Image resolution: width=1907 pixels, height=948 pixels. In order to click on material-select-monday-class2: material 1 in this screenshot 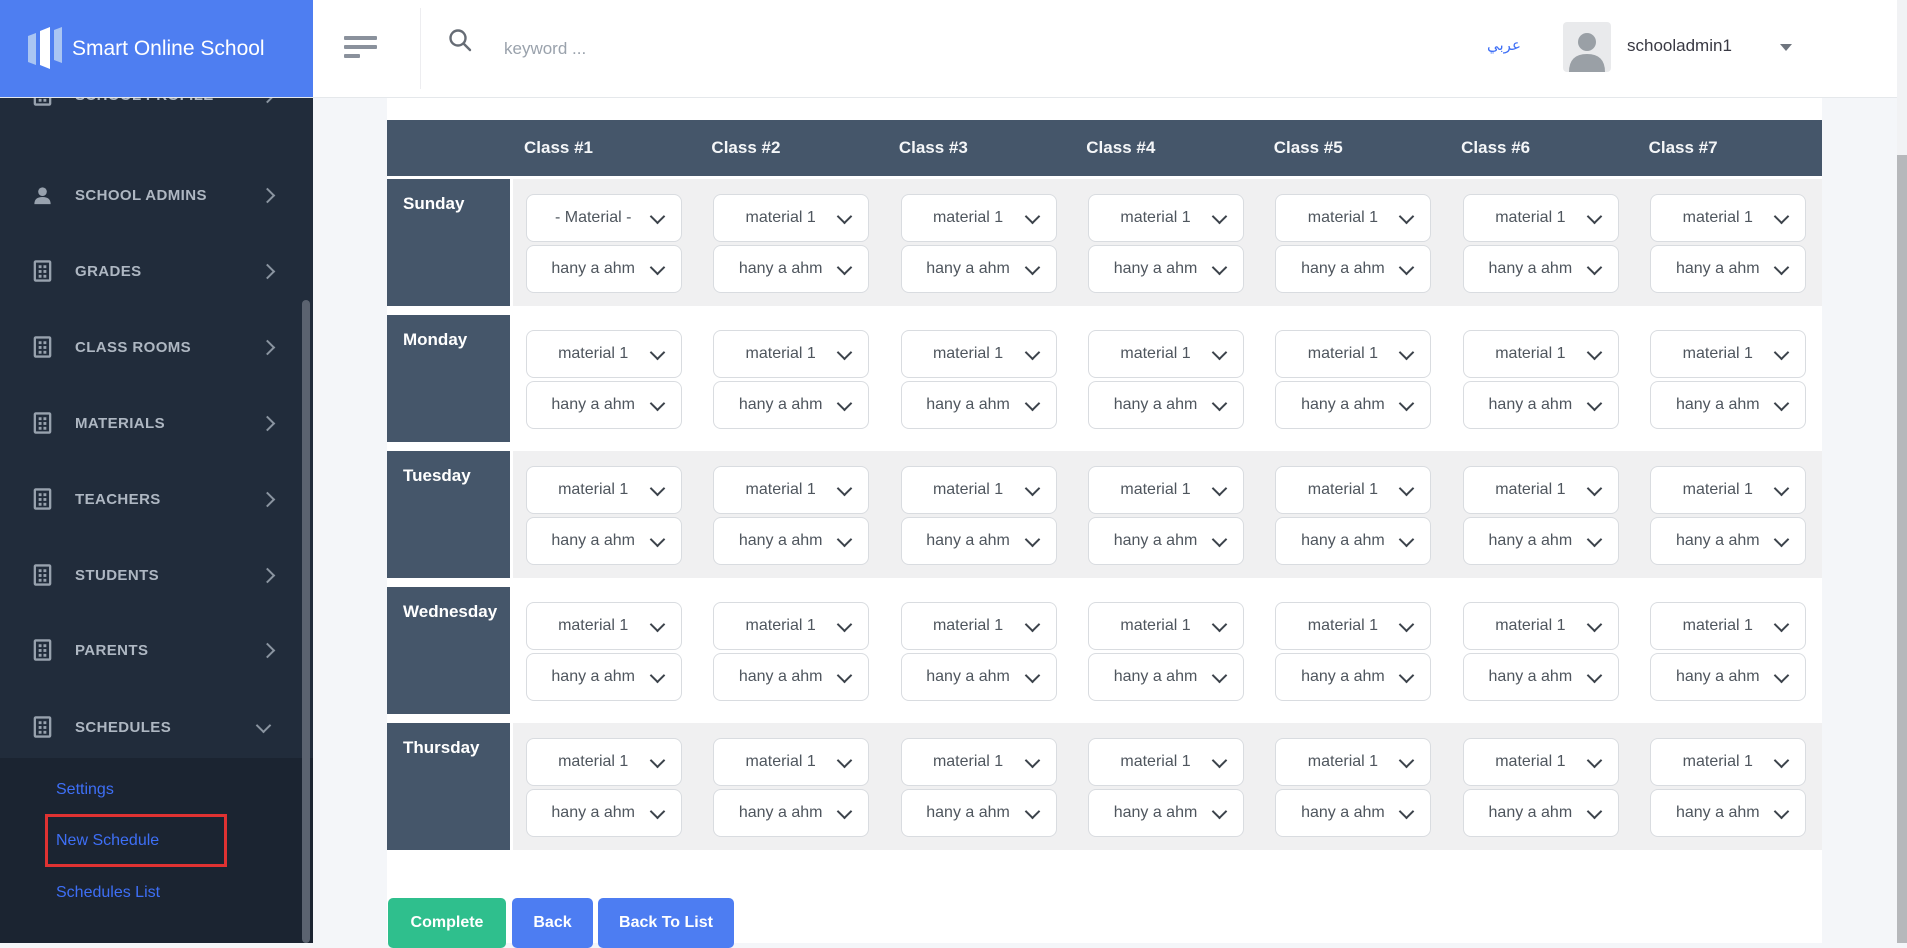, I will do `click(791, 354)`.